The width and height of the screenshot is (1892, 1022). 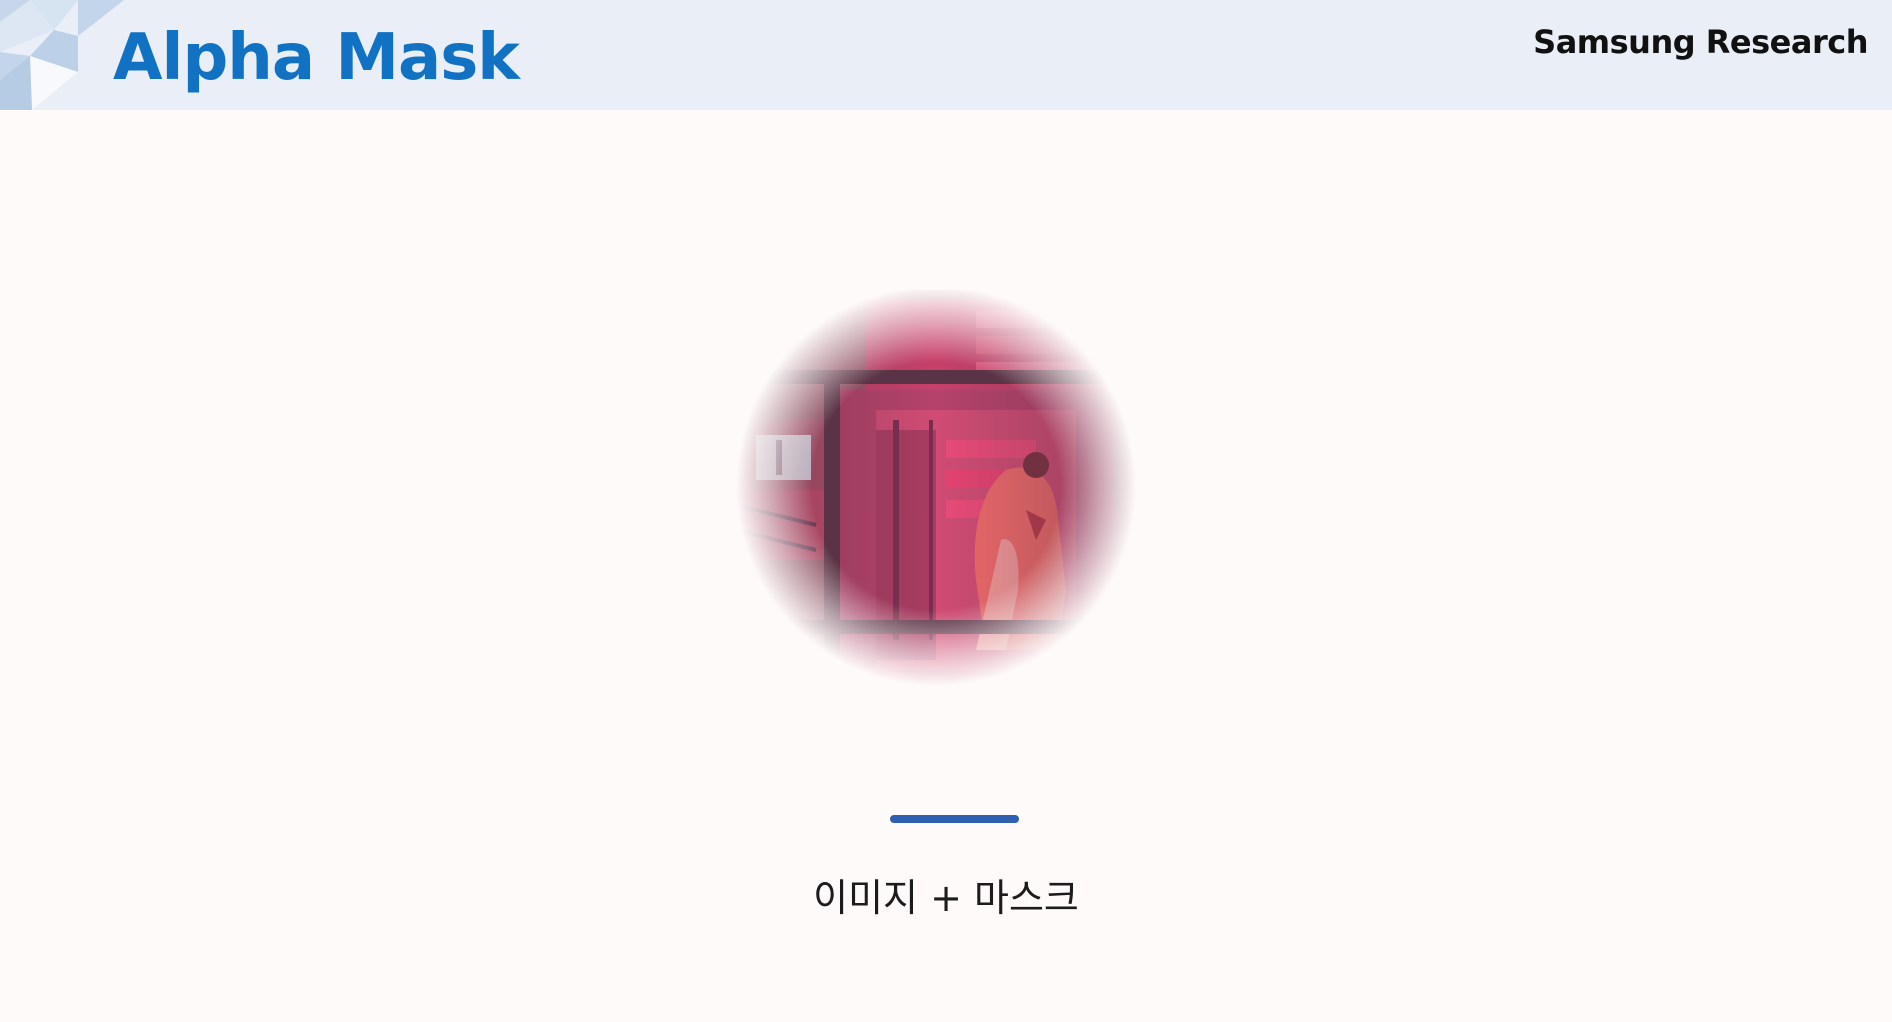 I want to click on image-caption: 이미지 + 마스크, so click(x=946, y=898).